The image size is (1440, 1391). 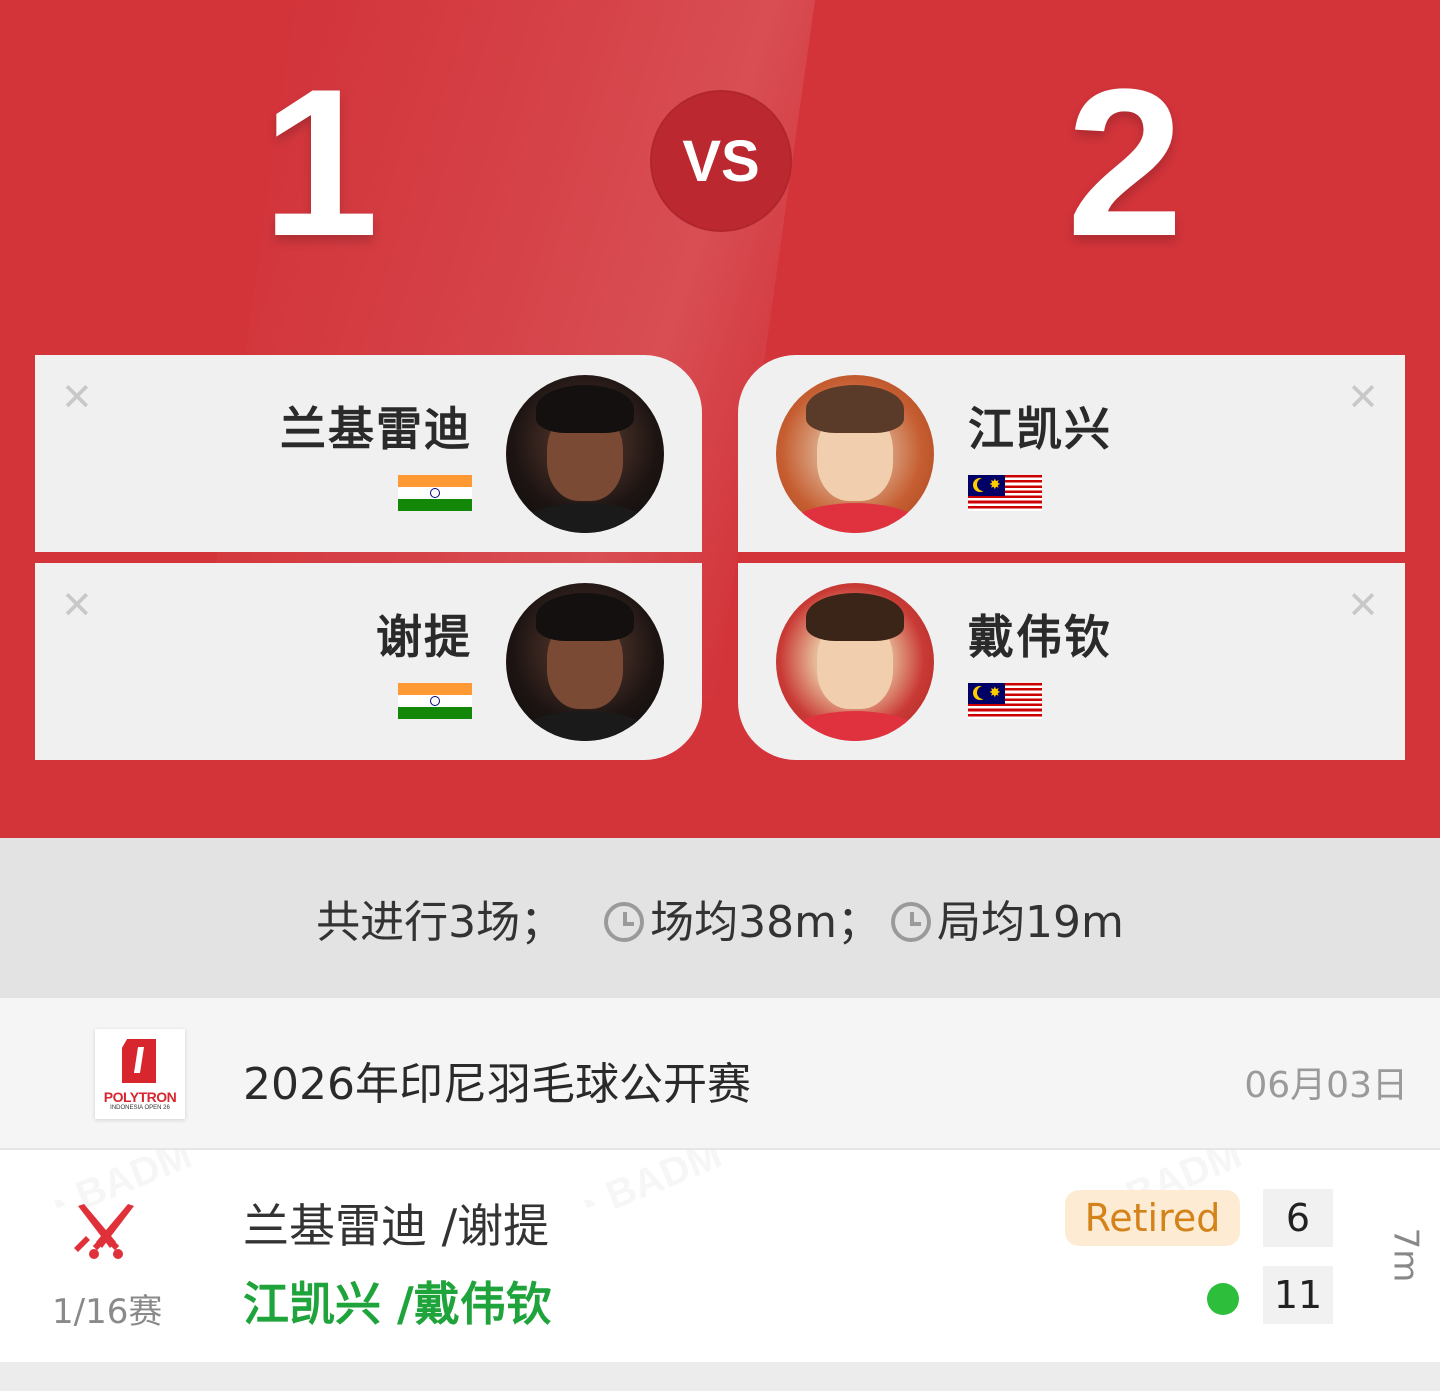 I want to click on watermark: ◔ BADM, so click(x=647, y=1191).